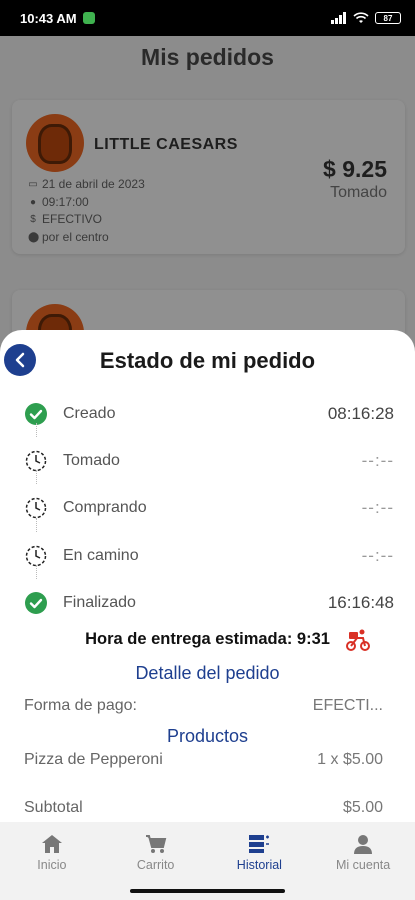 Image resolution: width=415 pixels, height=900 pixels. I want to click on order-detail-link: Detalle del pedido, so click(207, 673).